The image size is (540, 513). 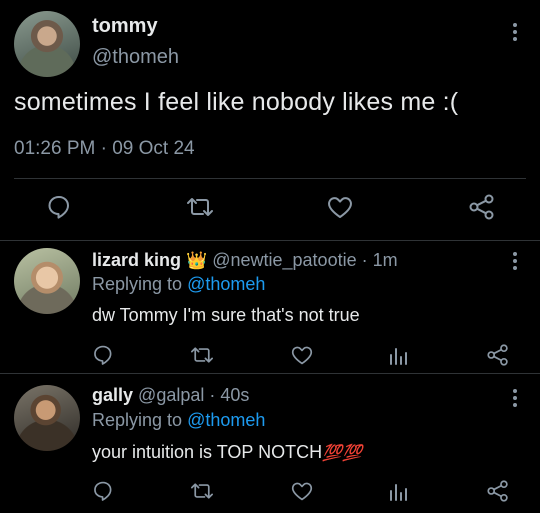 What do you see at coordinates (197, 260) in the screenshot?
I see `crown-badge-icon: 👑` at bounding box center [197, 260].